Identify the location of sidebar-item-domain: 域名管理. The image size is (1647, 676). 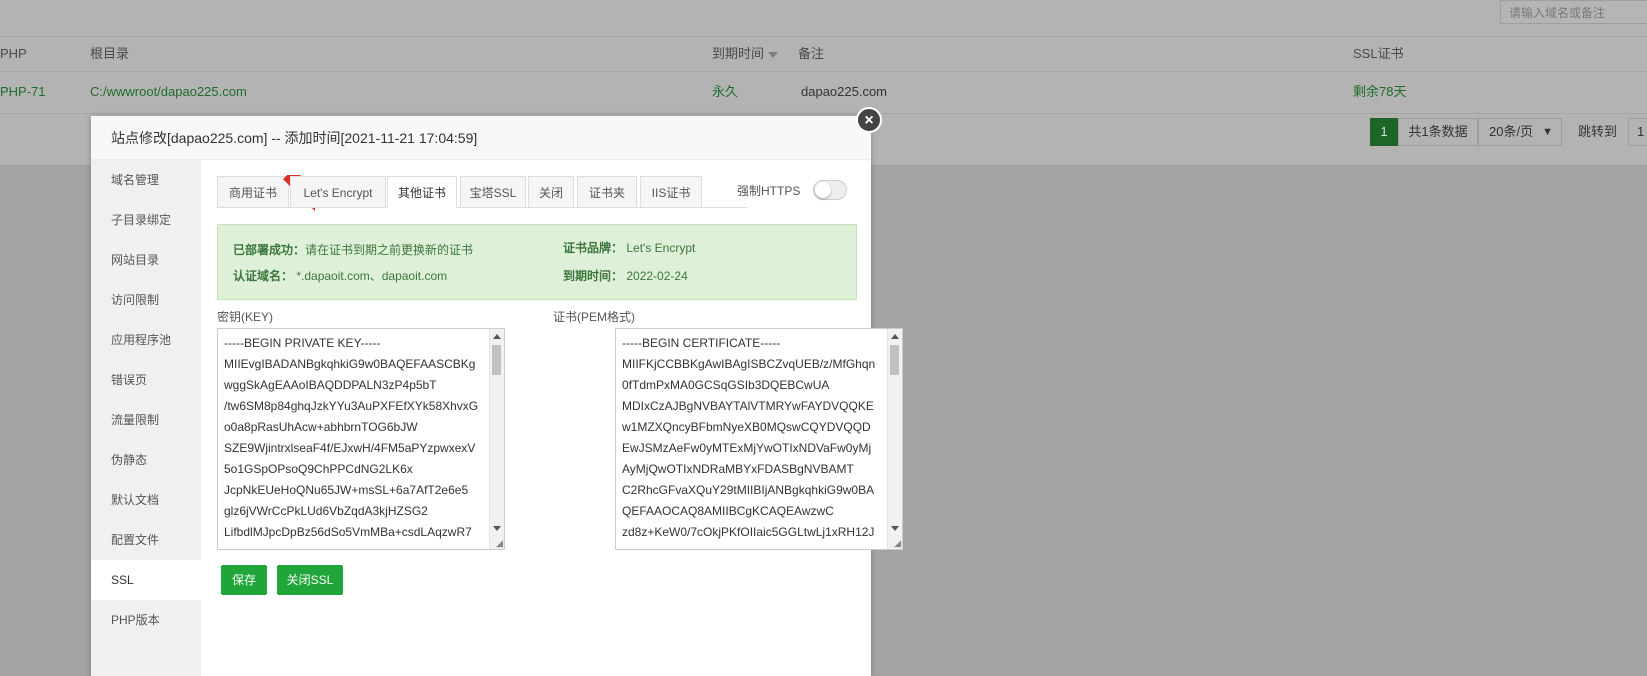
(146, 180).